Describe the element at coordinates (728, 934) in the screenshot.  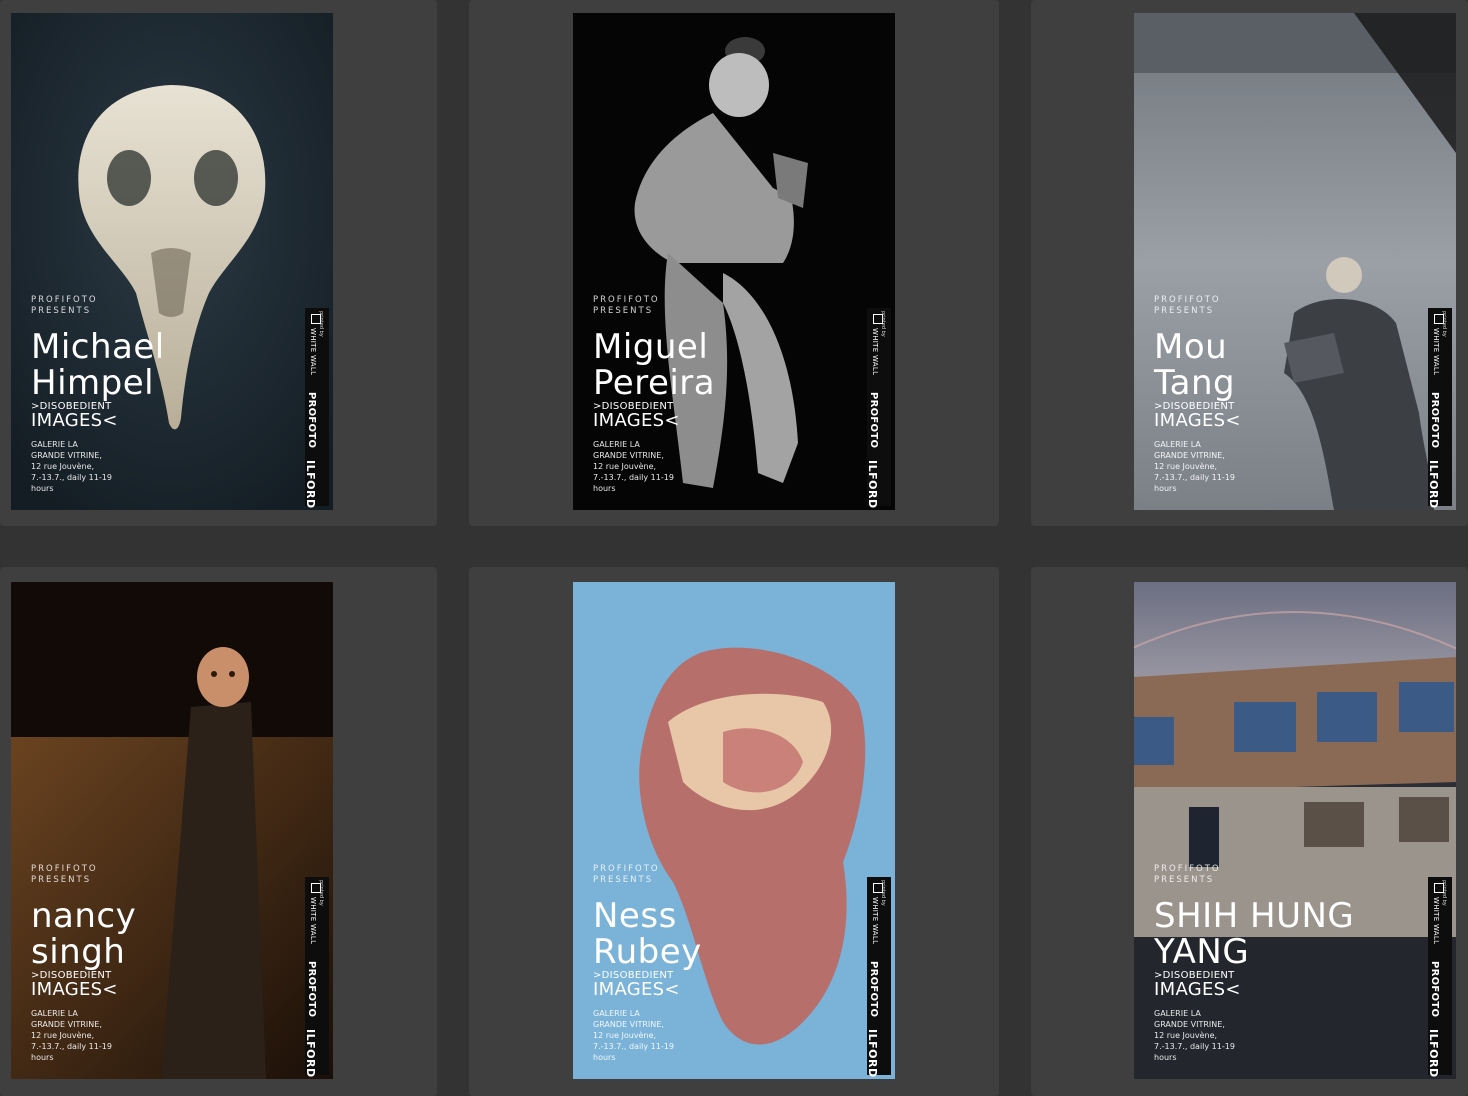
I see `artist-name: Ness Rubey` at that location.